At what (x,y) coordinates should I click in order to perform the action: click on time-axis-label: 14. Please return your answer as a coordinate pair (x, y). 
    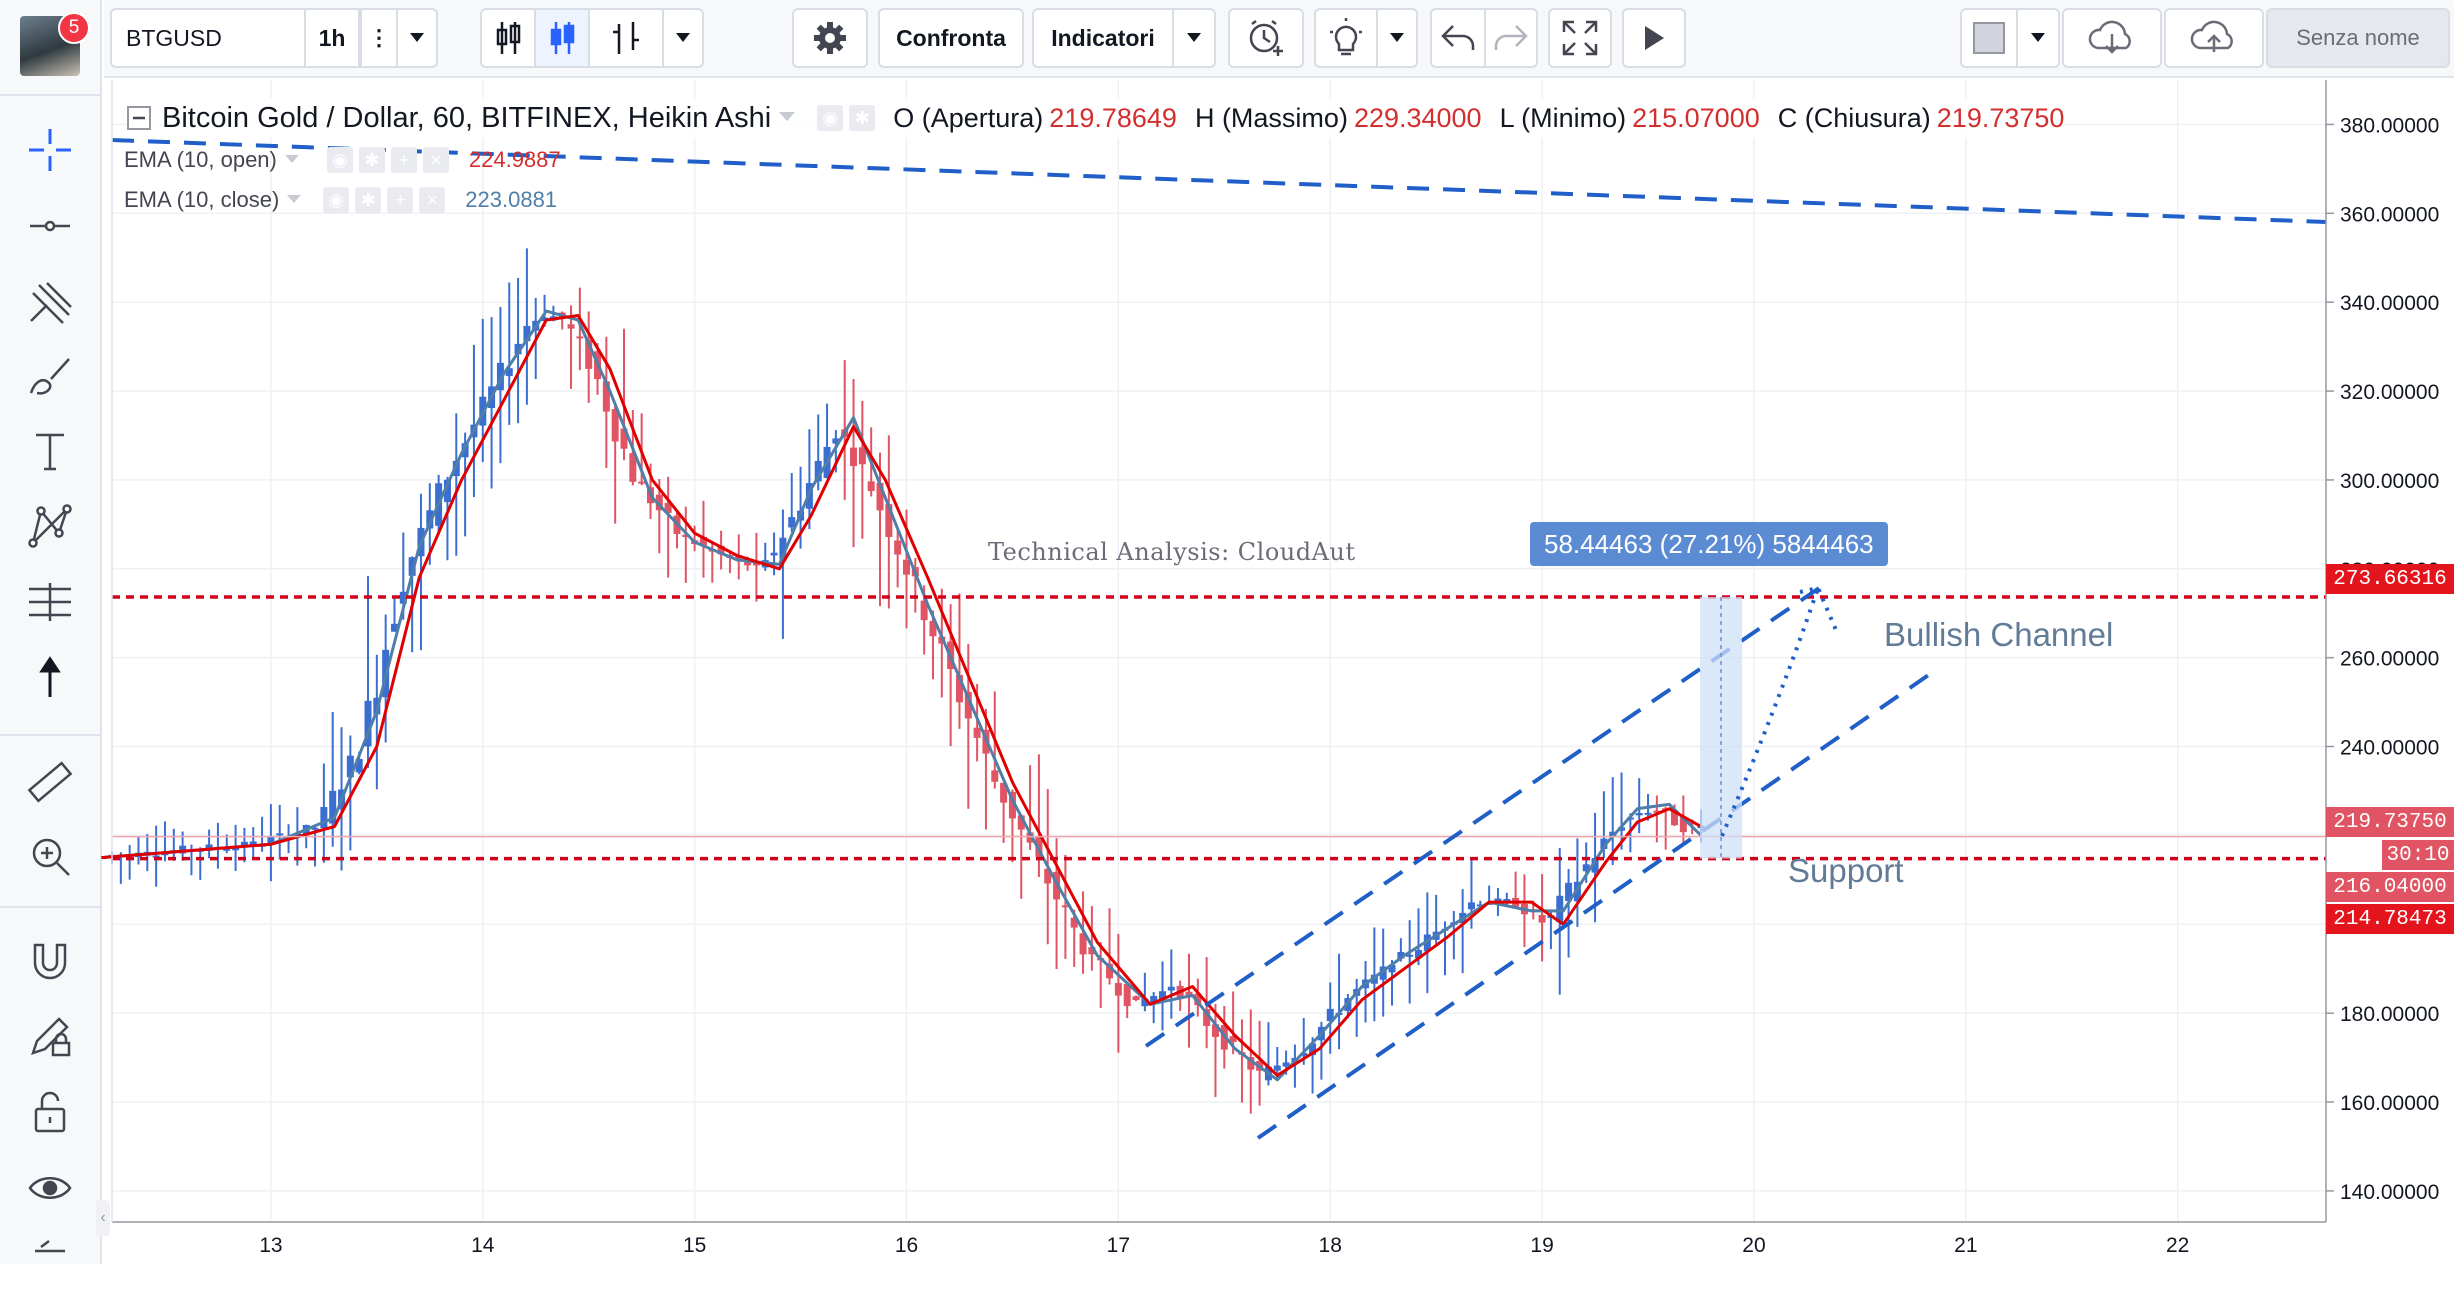
    Looking at the image, I should click on (483, 1245).